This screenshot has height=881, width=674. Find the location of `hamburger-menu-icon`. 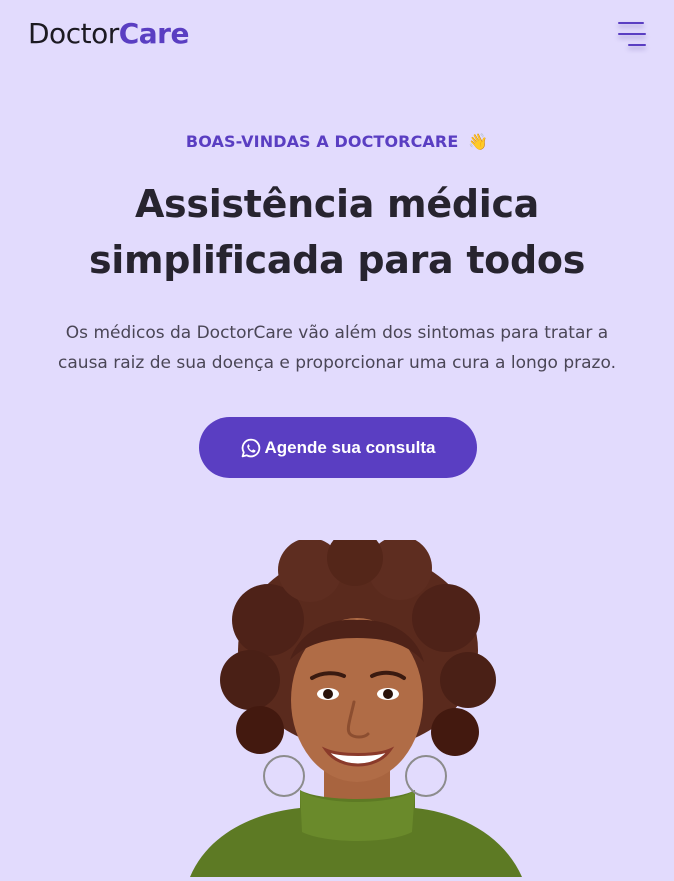

hamburger-menu-icon is located at coordinates (632, 36).